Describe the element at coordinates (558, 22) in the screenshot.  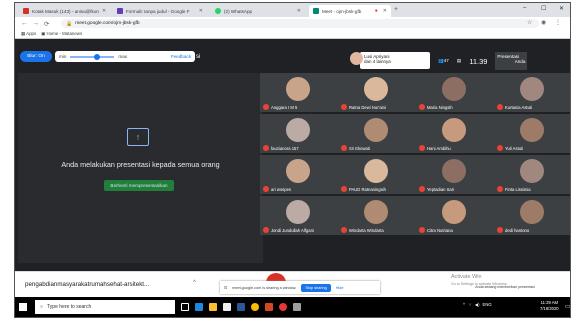
I see `menu-icon: ⋮` at that location.